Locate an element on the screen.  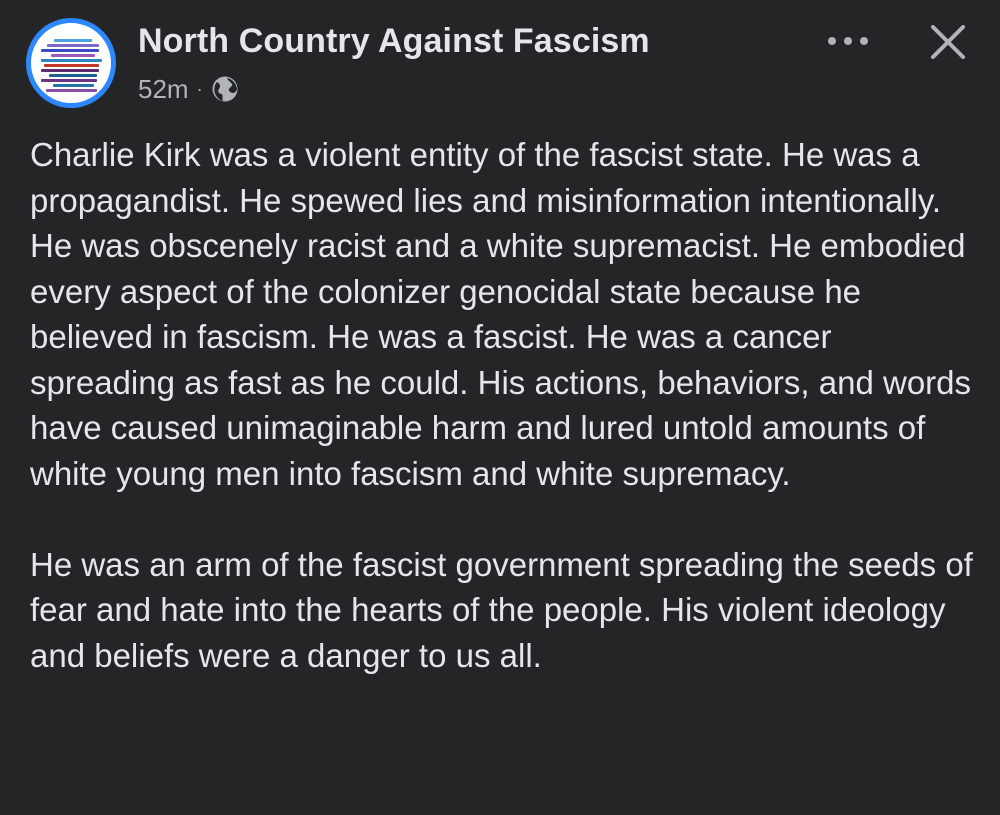
post-meta: 52m · is located at coordinates (188, 89).